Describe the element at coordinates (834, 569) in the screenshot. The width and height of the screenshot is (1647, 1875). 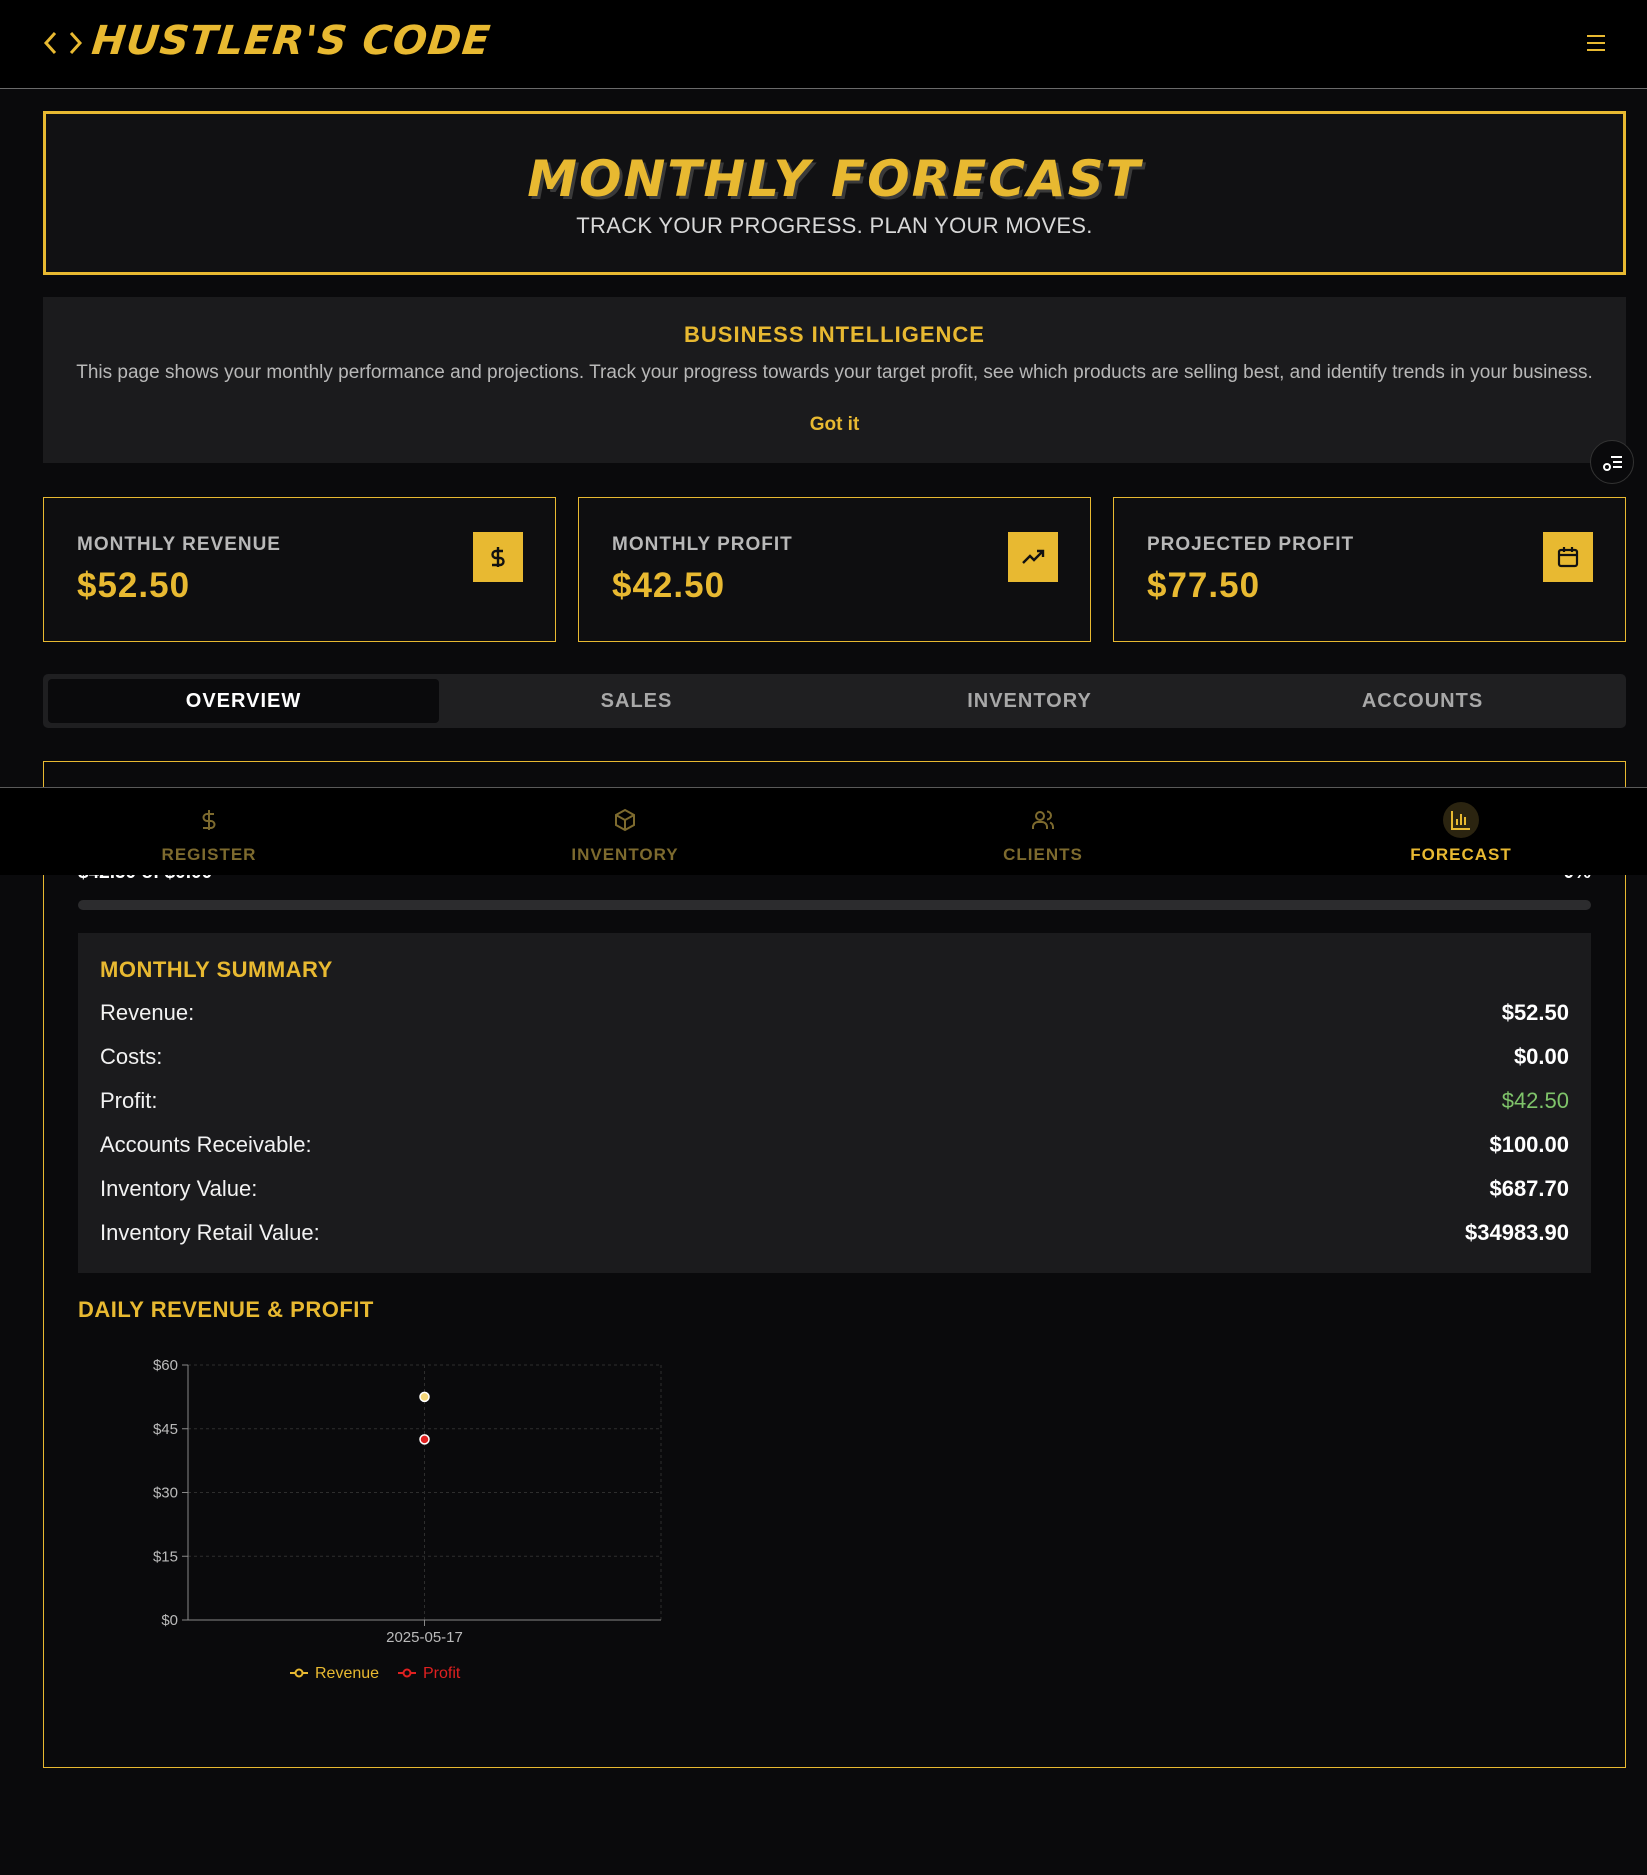
I see `stat-card-monthly-profit: MONTHLY PROFIT $42.50` at that location.